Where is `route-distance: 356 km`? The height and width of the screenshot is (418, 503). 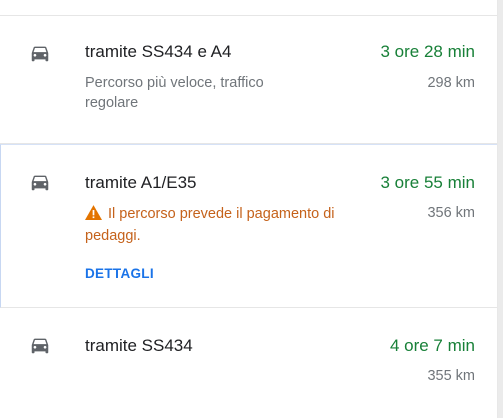 route-distance: 356 km is located at coordinates (451, 213).